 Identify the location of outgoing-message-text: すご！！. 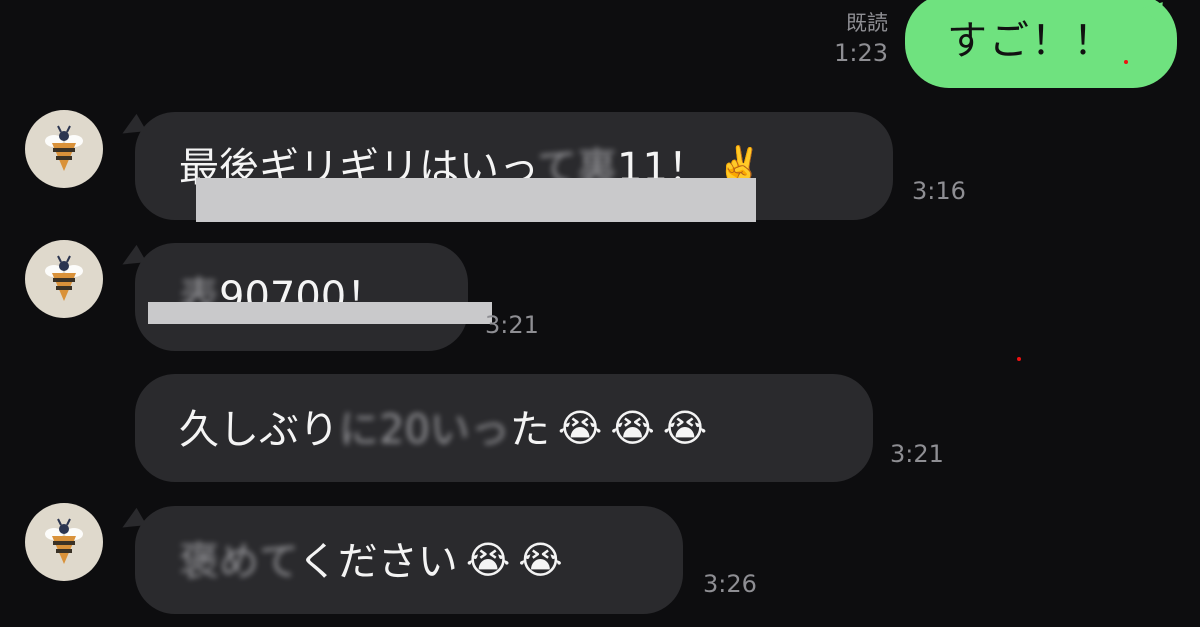
(1031, 41).